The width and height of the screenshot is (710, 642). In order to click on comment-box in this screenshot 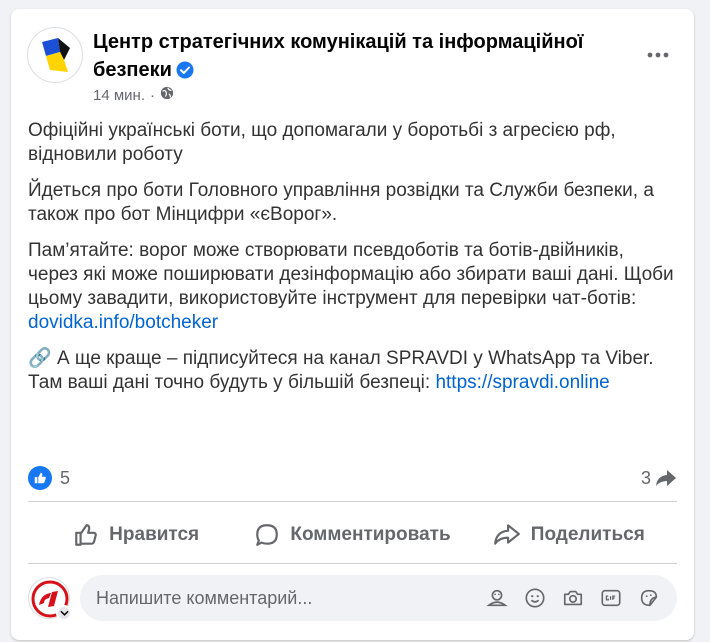, I will do `click(378, 598)`.